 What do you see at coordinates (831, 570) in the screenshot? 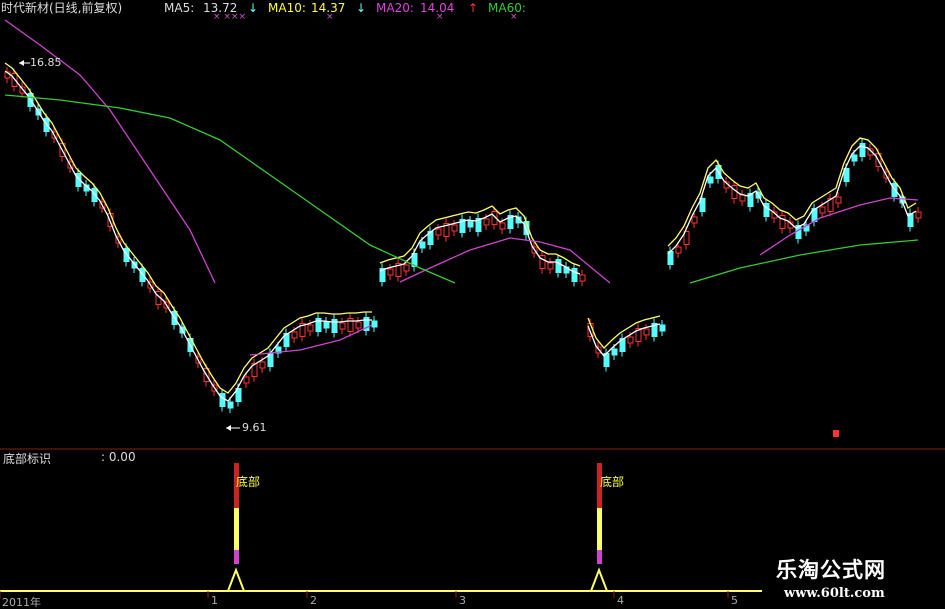
I see `watermark-site-name: 乐淘公式网` at bounding box center [831, 570].